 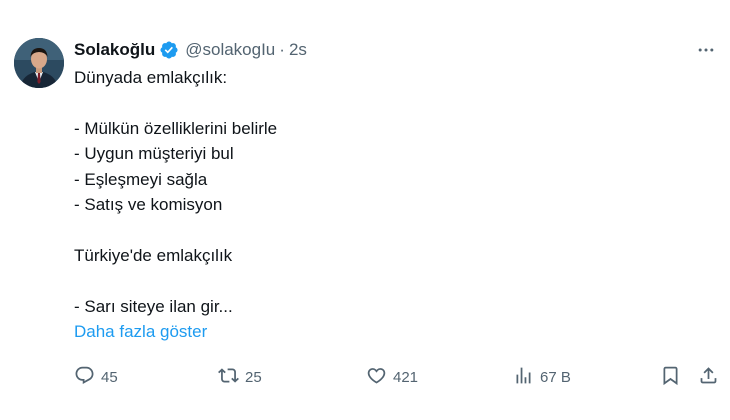 I want to click on verified-badge-icon, so click(x=169, y=50).